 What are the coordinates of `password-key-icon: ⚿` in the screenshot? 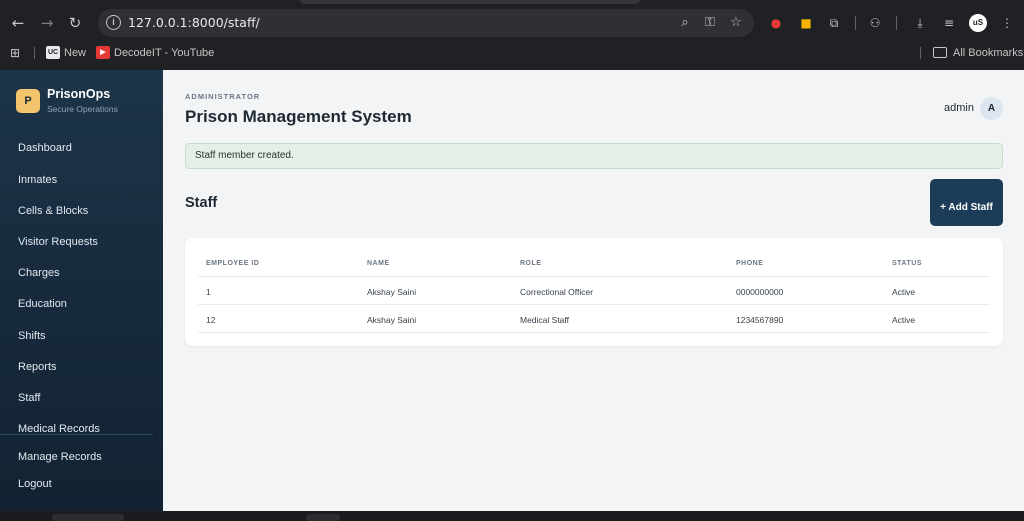 It's located at (710, 23).